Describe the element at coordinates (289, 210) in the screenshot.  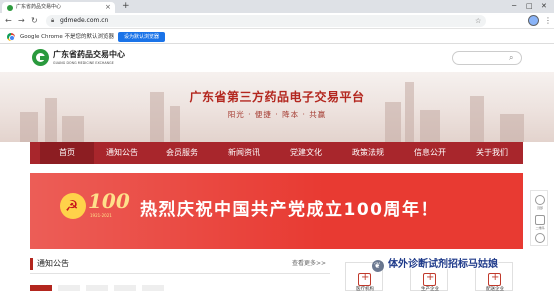
I see `banner-title: 热烈庆祝中国共产党成立100周年！` at that location.